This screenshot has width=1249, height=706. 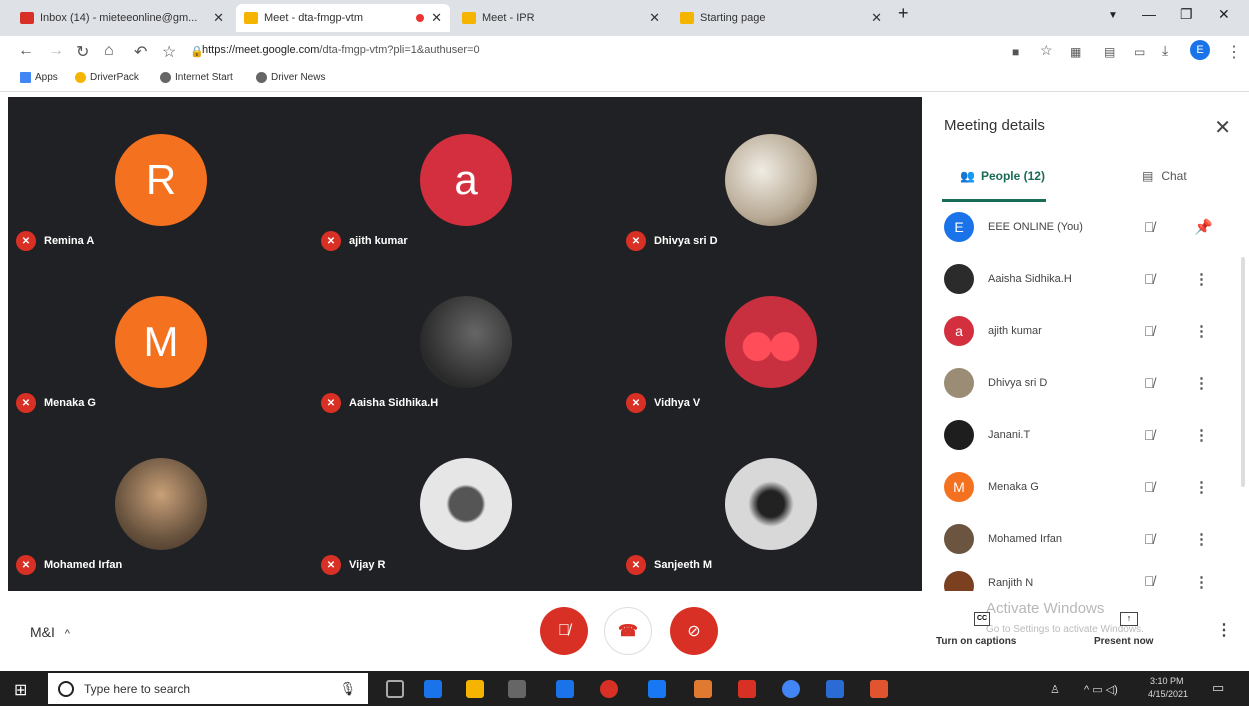 I want to click on bookmark-driver-news: Driver News, so click(x=290, y=77).